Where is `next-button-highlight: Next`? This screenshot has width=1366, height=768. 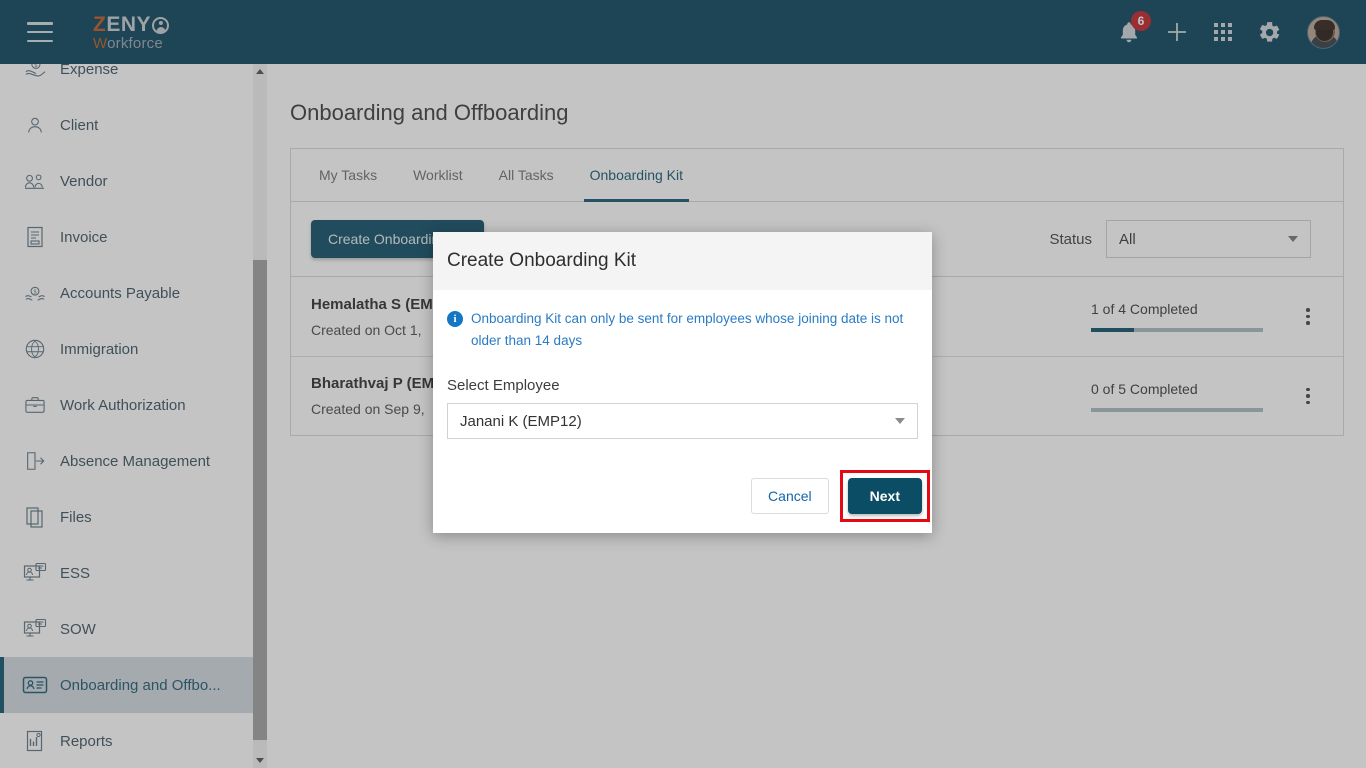 next-button-highlight: Next is located at coordinates (884, 496).